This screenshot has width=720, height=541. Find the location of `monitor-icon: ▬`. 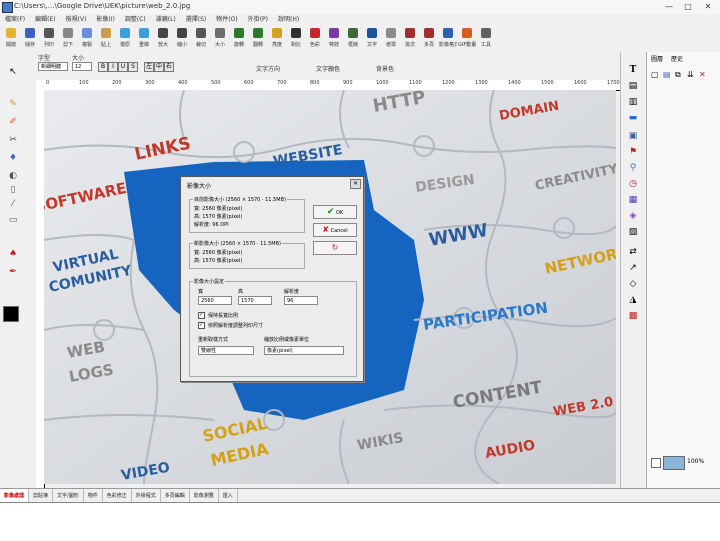

monitor-icon: ▬ is located at coordinates (633, 118).